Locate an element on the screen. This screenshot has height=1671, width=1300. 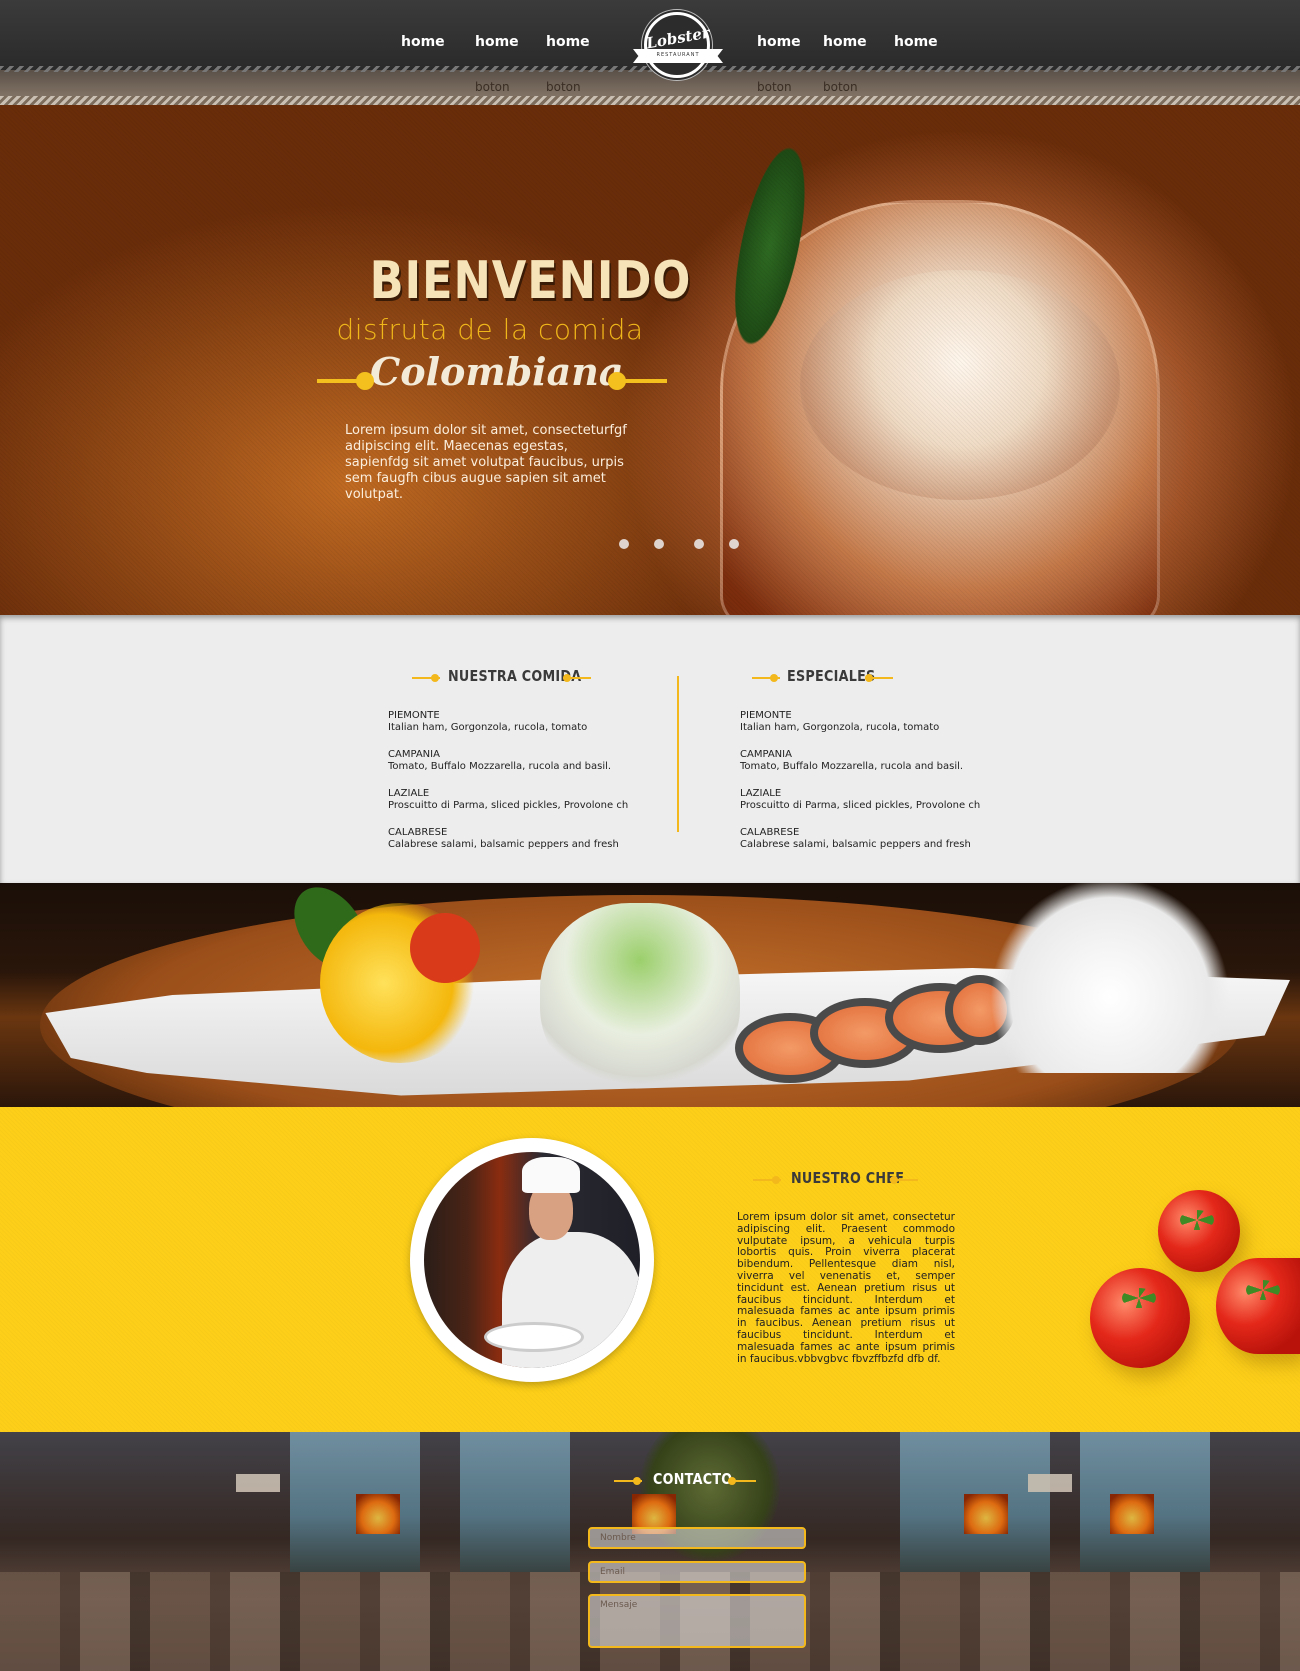
hero-script-title: Colombiana is located at coordinates (497, 371).